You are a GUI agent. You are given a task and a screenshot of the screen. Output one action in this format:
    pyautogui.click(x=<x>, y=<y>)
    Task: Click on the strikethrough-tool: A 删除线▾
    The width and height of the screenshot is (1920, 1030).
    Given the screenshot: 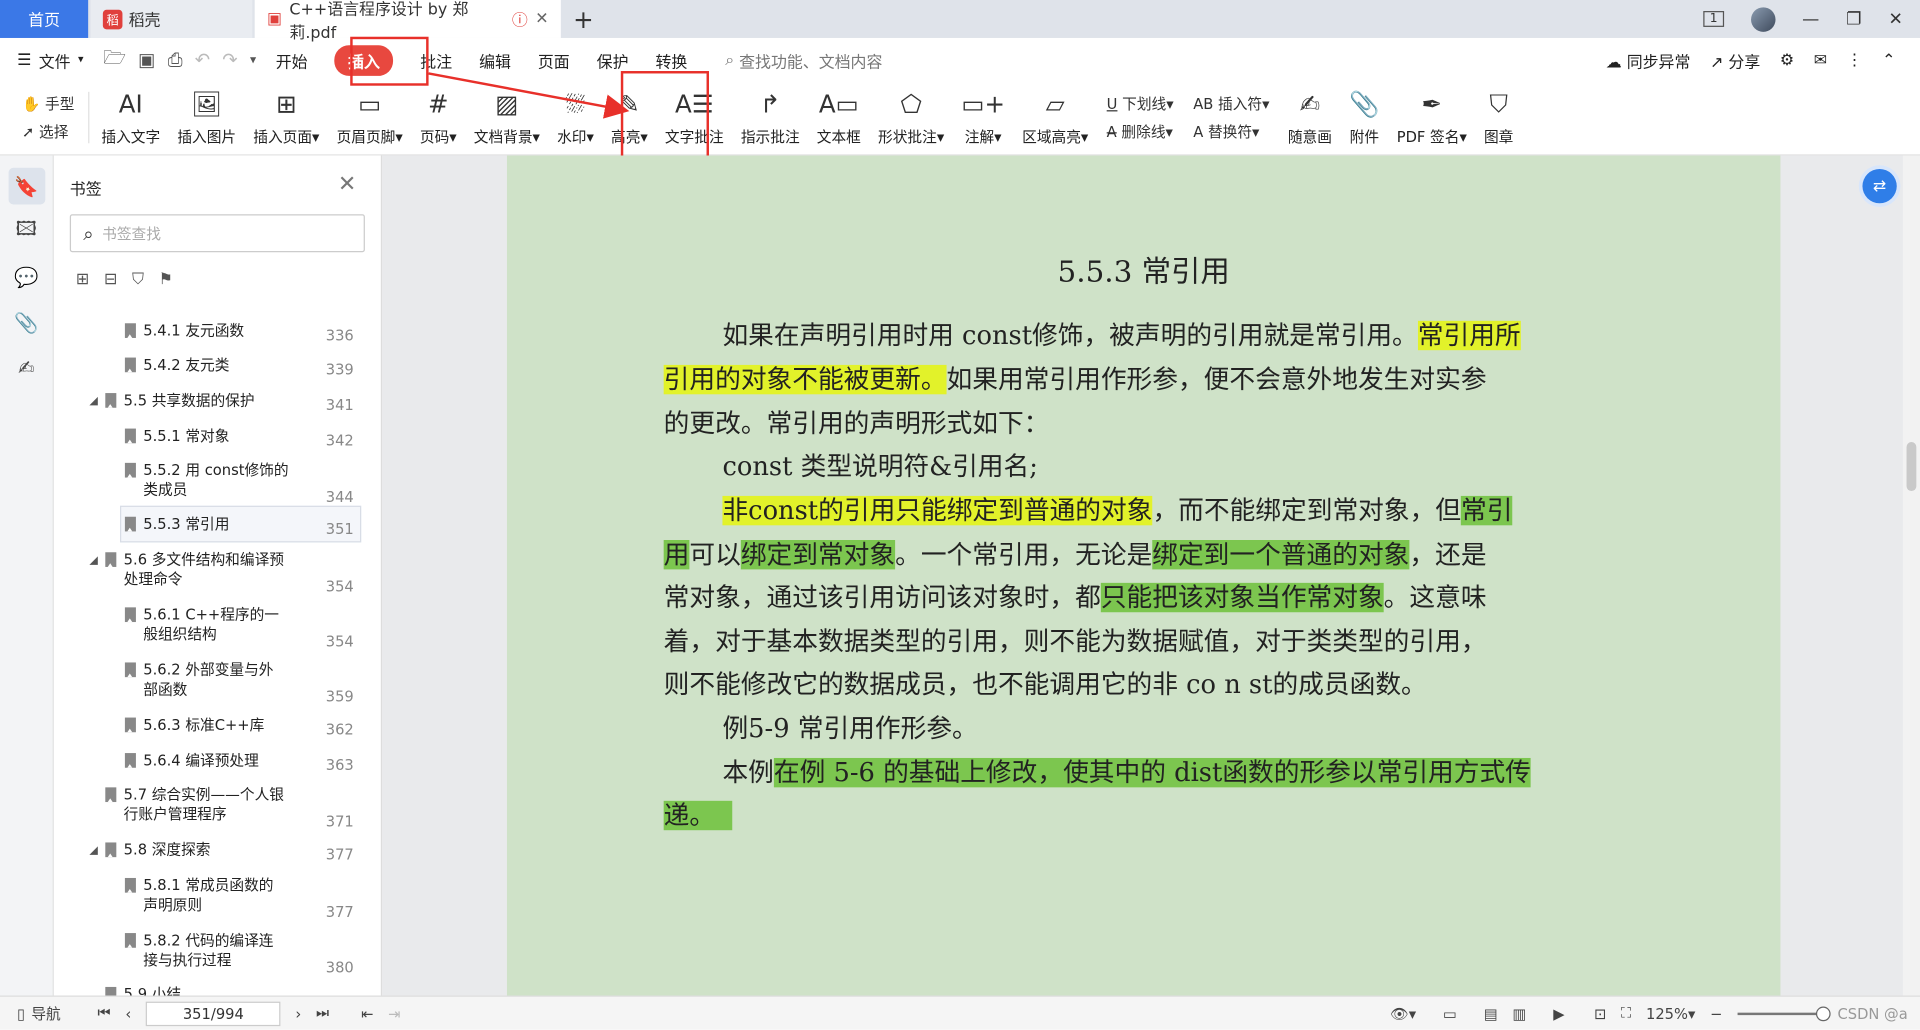 What is the action you would take?
    pyautogui.click(x=1140, y=131)
    